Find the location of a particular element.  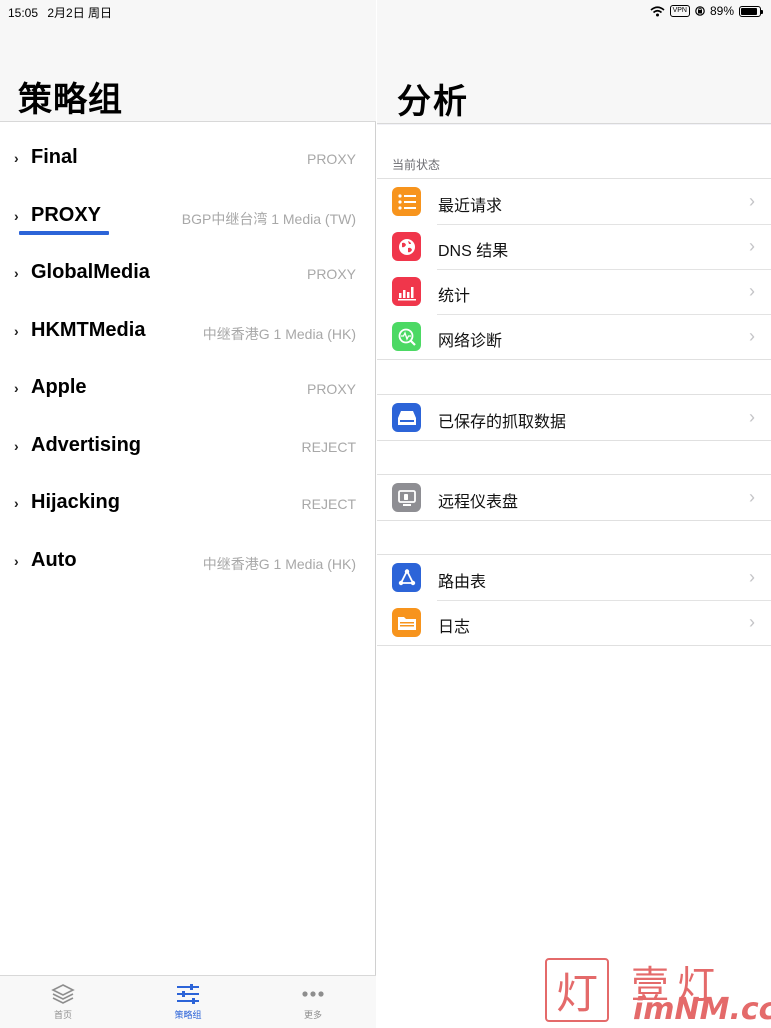

battery-fill is located at coordinates (749, 11).